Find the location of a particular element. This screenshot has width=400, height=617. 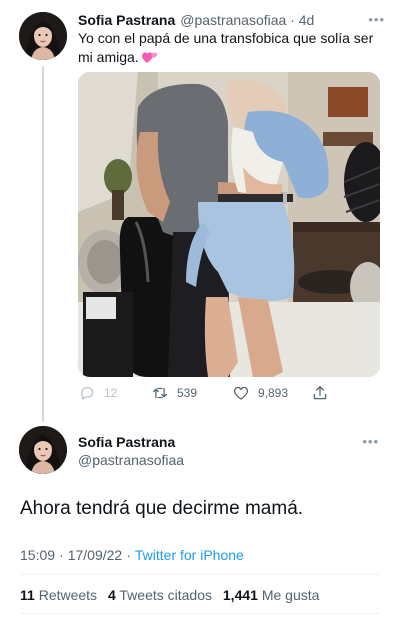

likes-stat: 1,441 Me gusta is located at coordinates (271, 595).